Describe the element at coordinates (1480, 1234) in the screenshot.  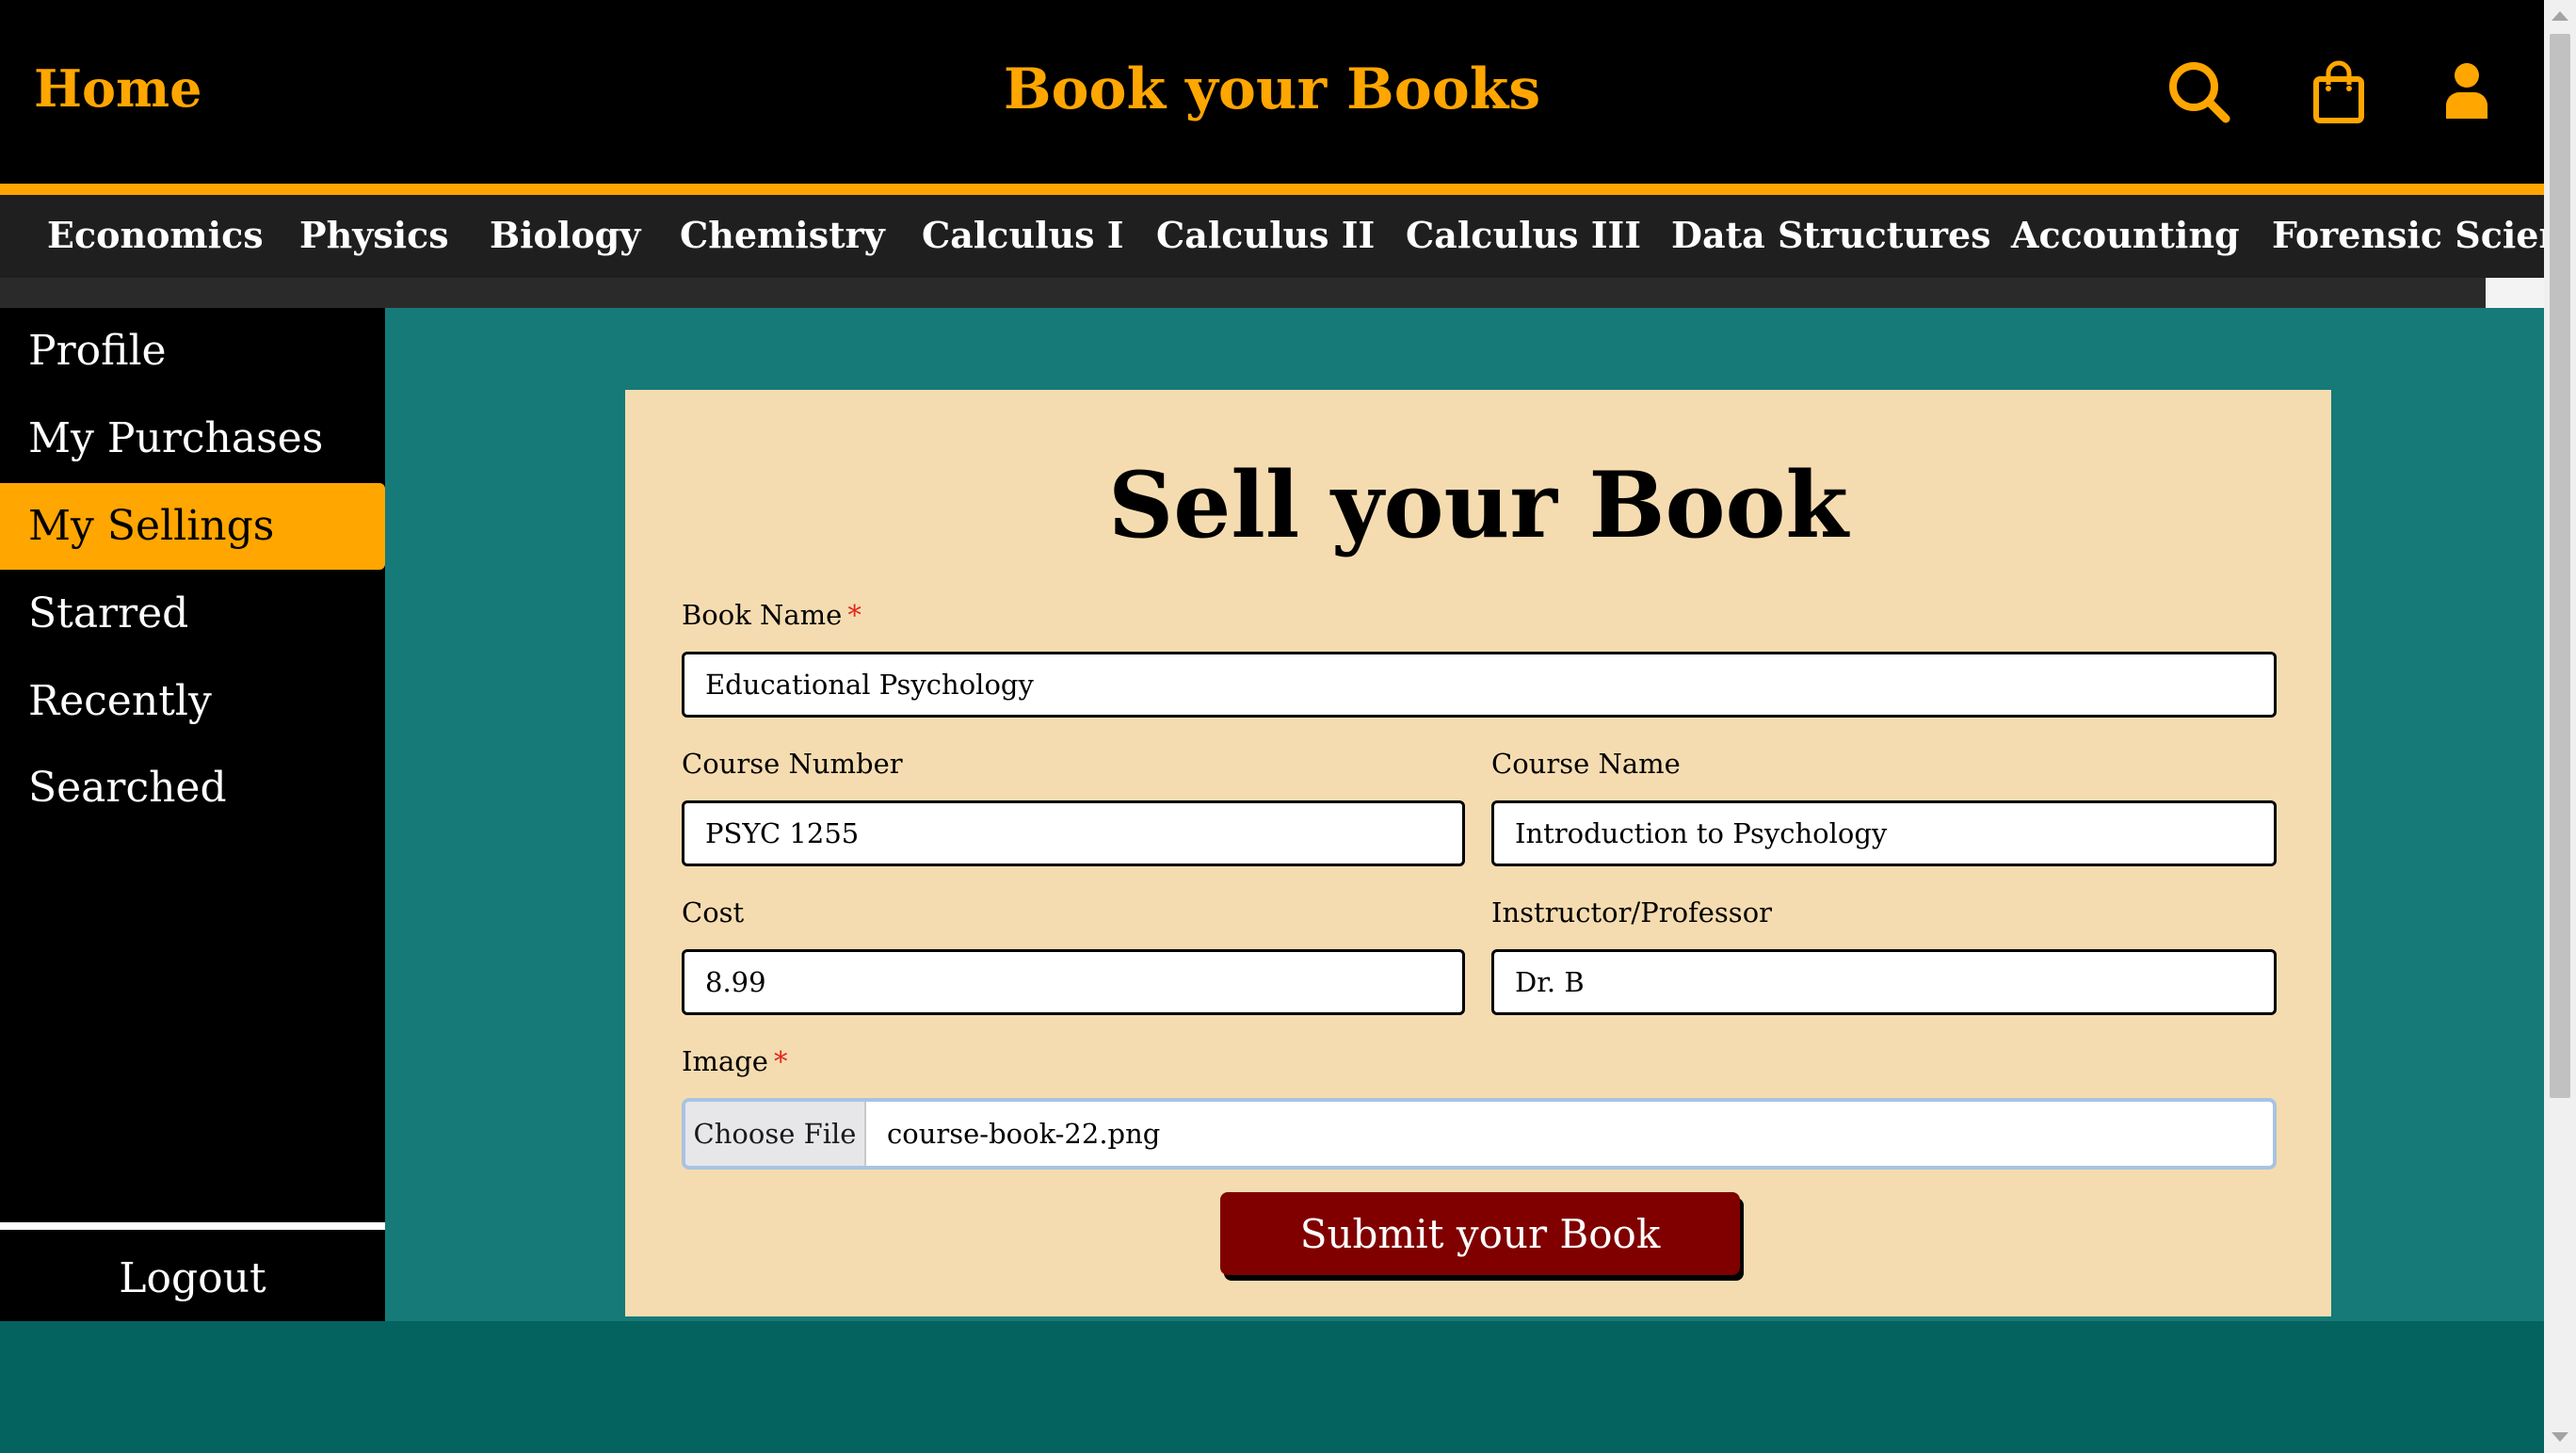
I see `submit-book-button: Submit your Book` at that location.